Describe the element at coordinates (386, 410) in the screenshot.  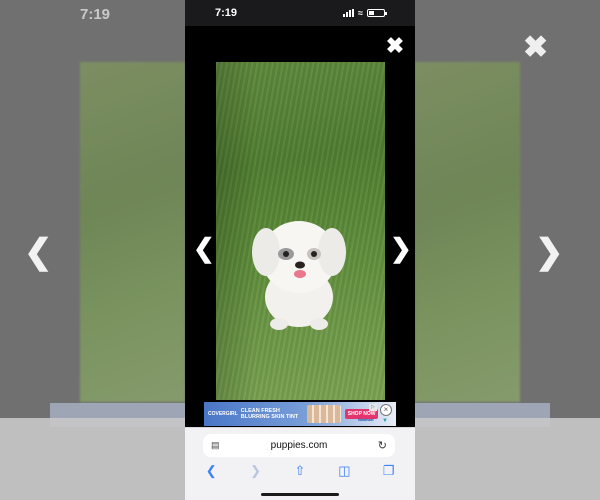
I see `ad-close-icon: ×` at that location.